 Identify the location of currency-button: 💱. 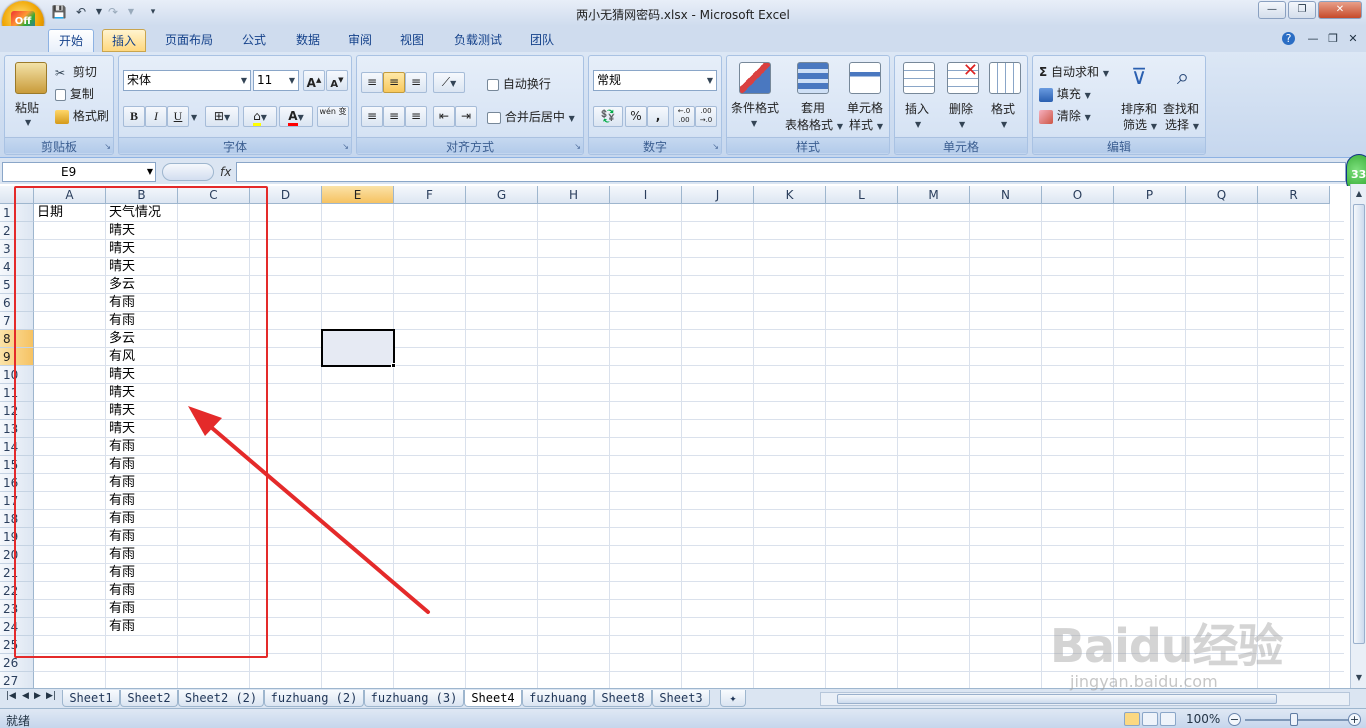
(608, 116).